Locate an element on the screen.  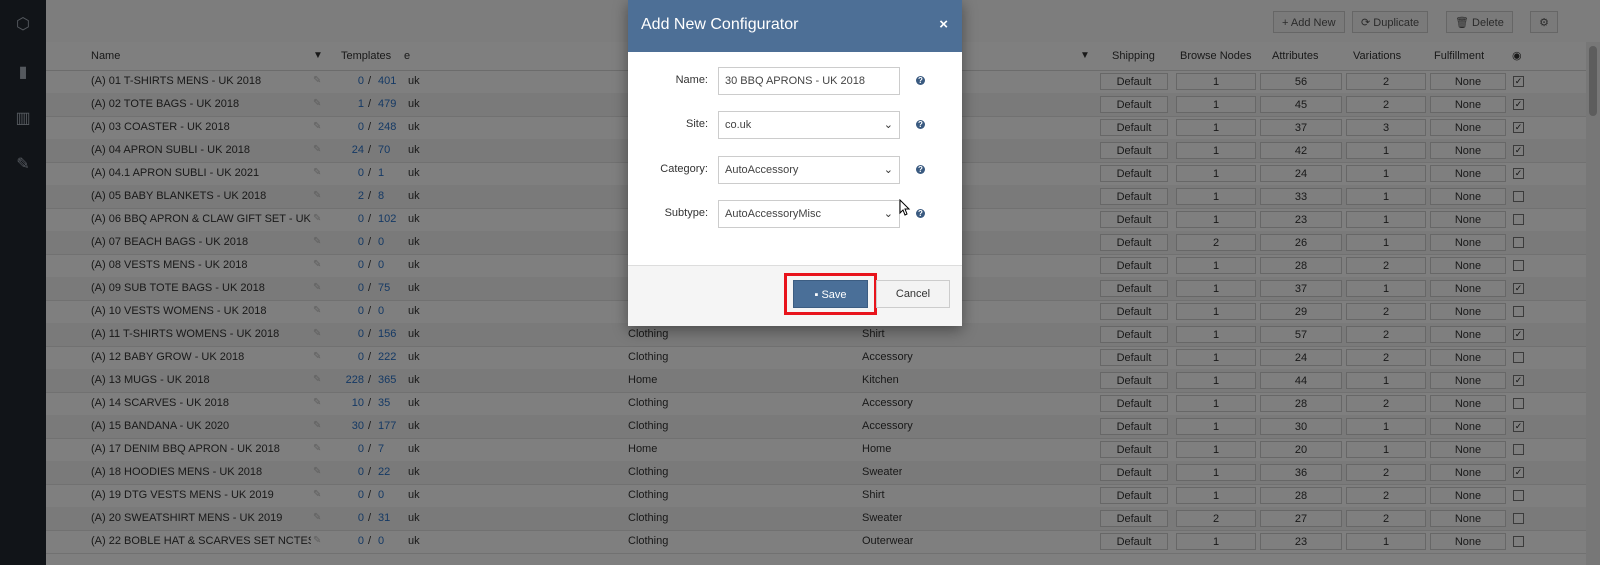
save-button: ▪ Save is located at coordinates (830, 294).